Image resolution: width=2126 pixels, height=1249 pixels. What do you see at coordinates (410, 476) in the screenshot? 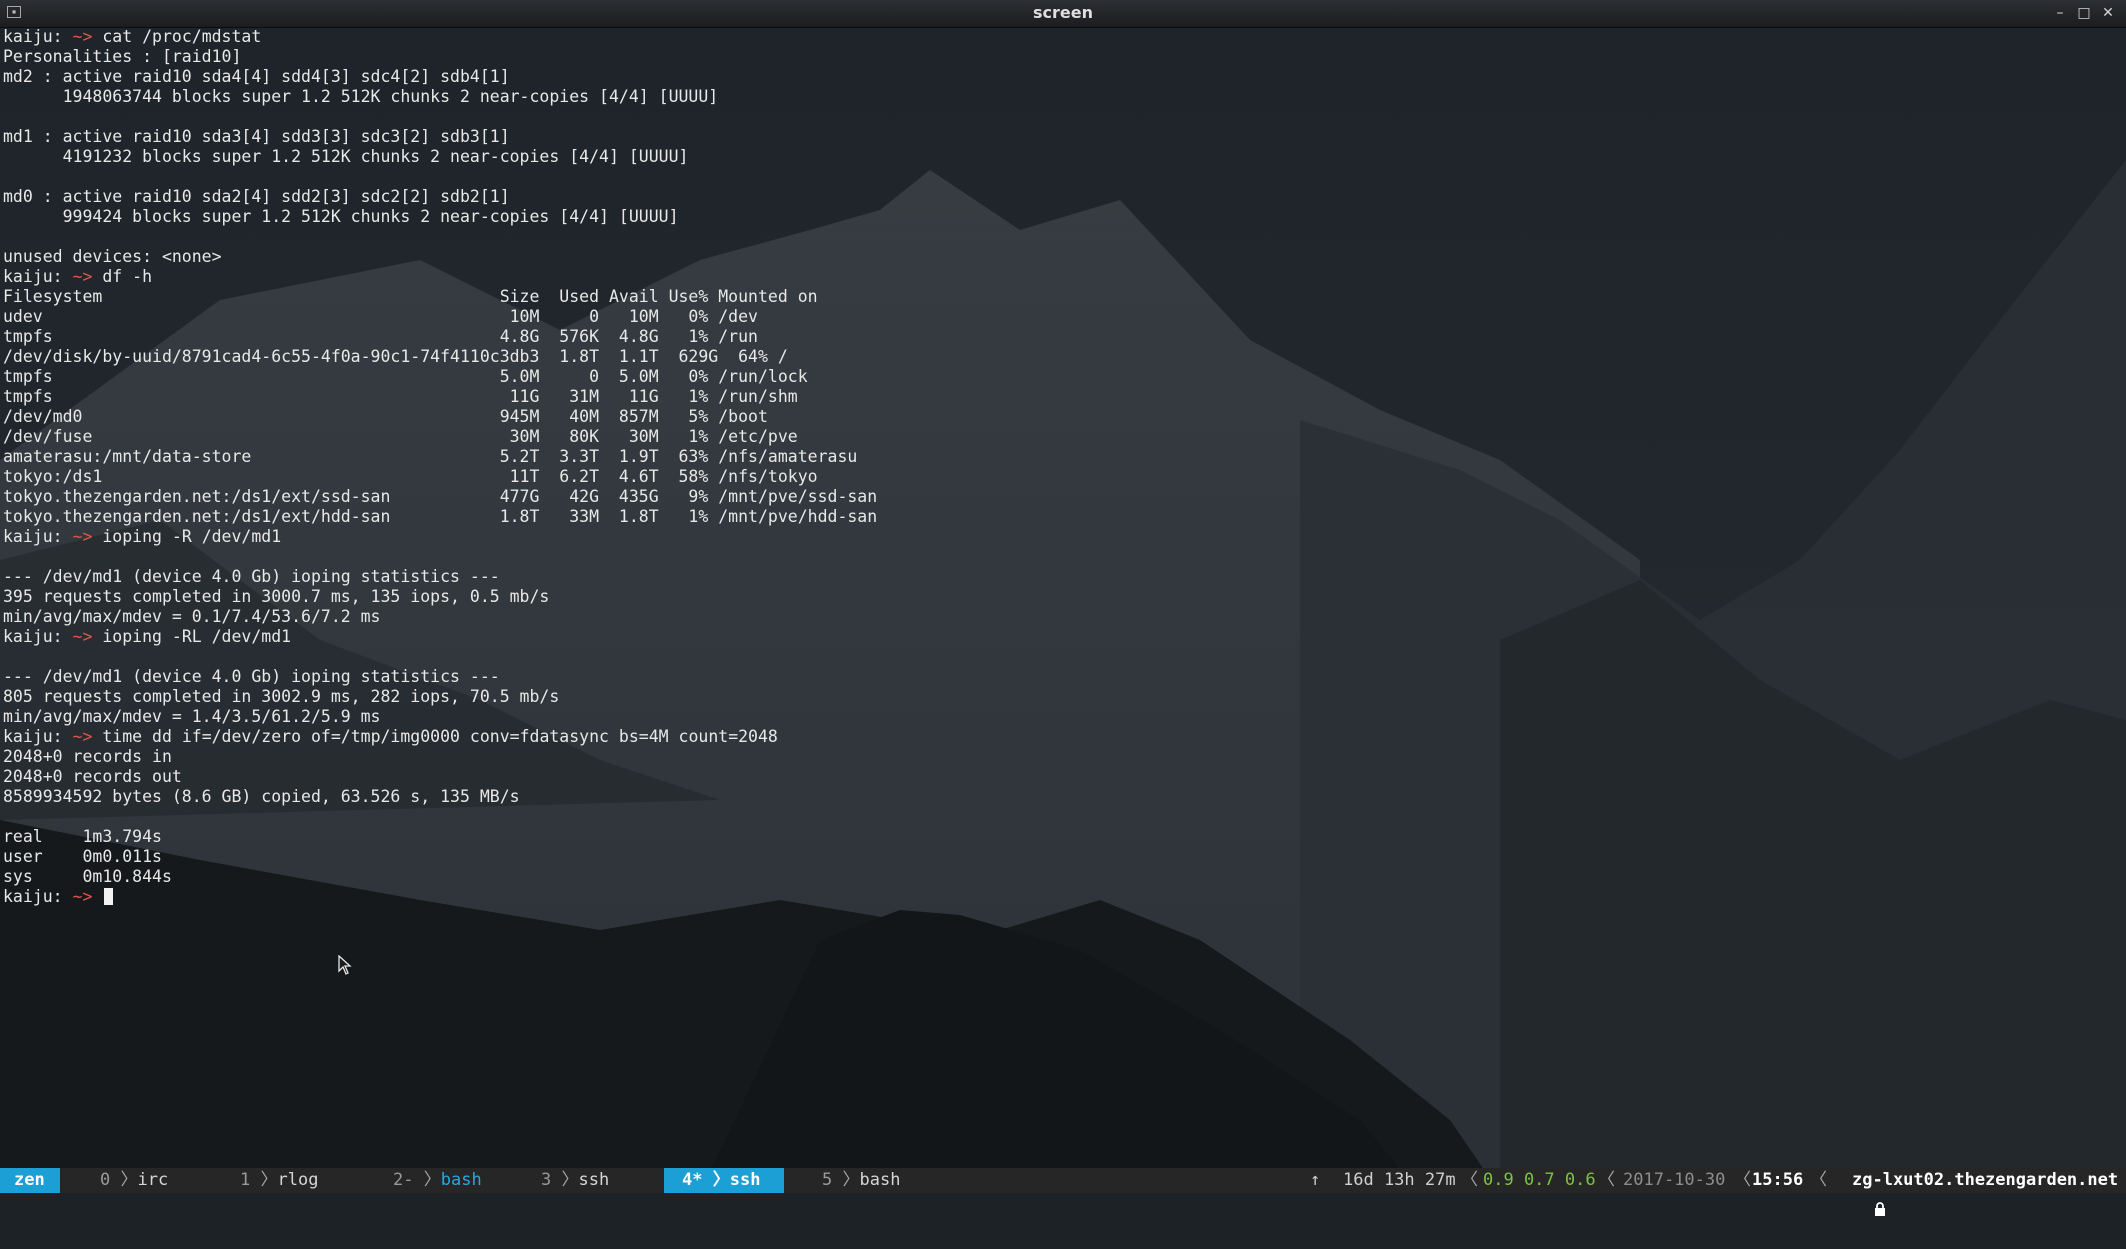
I see `output-line: tokyo:/ds1 11T 6.2T 4.6T 58% /nfs/tokyo` at bounding box center [410, 476].